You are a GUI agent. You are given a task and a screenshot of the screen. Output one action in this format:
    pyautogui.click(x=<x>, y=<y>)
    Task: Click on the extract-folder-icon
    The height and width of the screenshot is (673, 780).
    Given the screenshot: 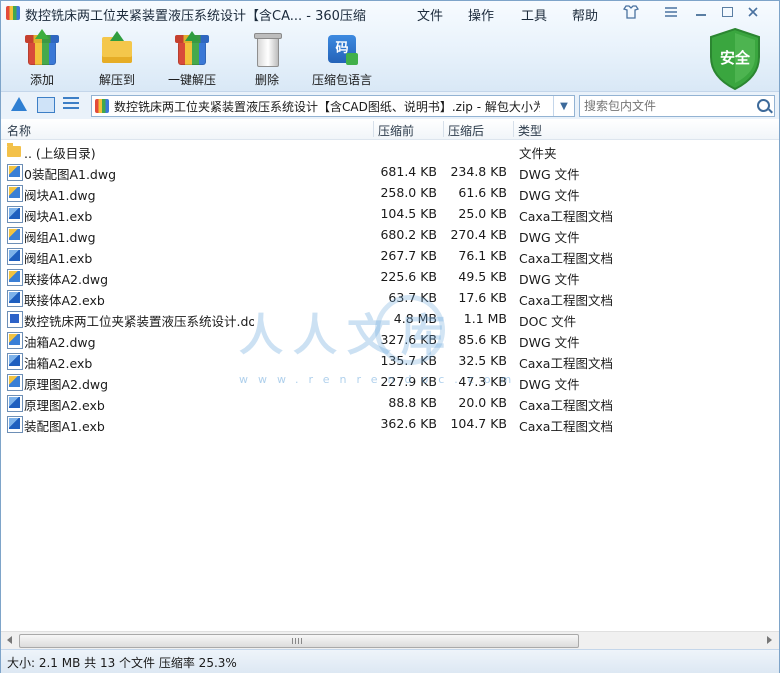 What is the action you would take?
    pyautogui.click(x=117, y=49)
    